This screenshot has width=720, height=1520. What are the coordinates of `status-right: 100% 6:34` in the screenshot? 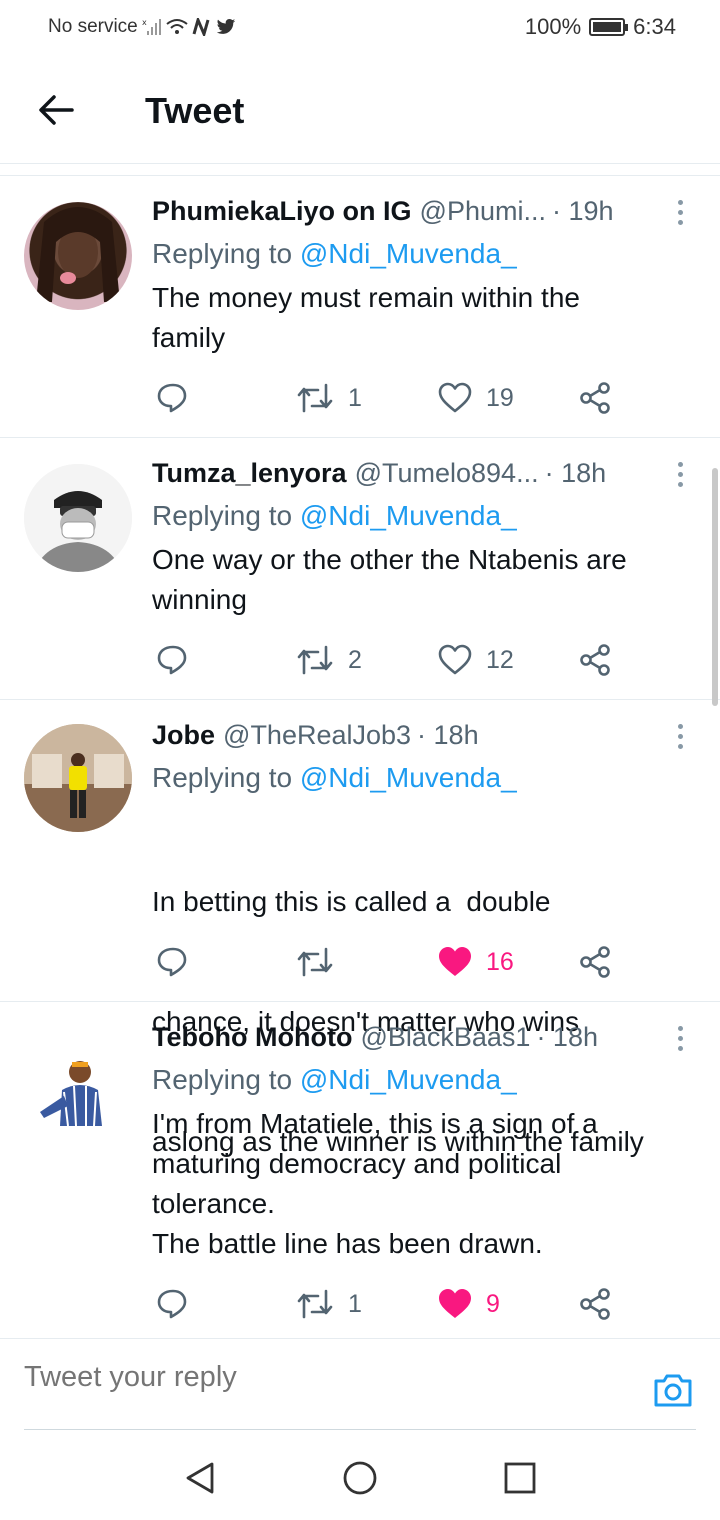 It's located at (600, 27).